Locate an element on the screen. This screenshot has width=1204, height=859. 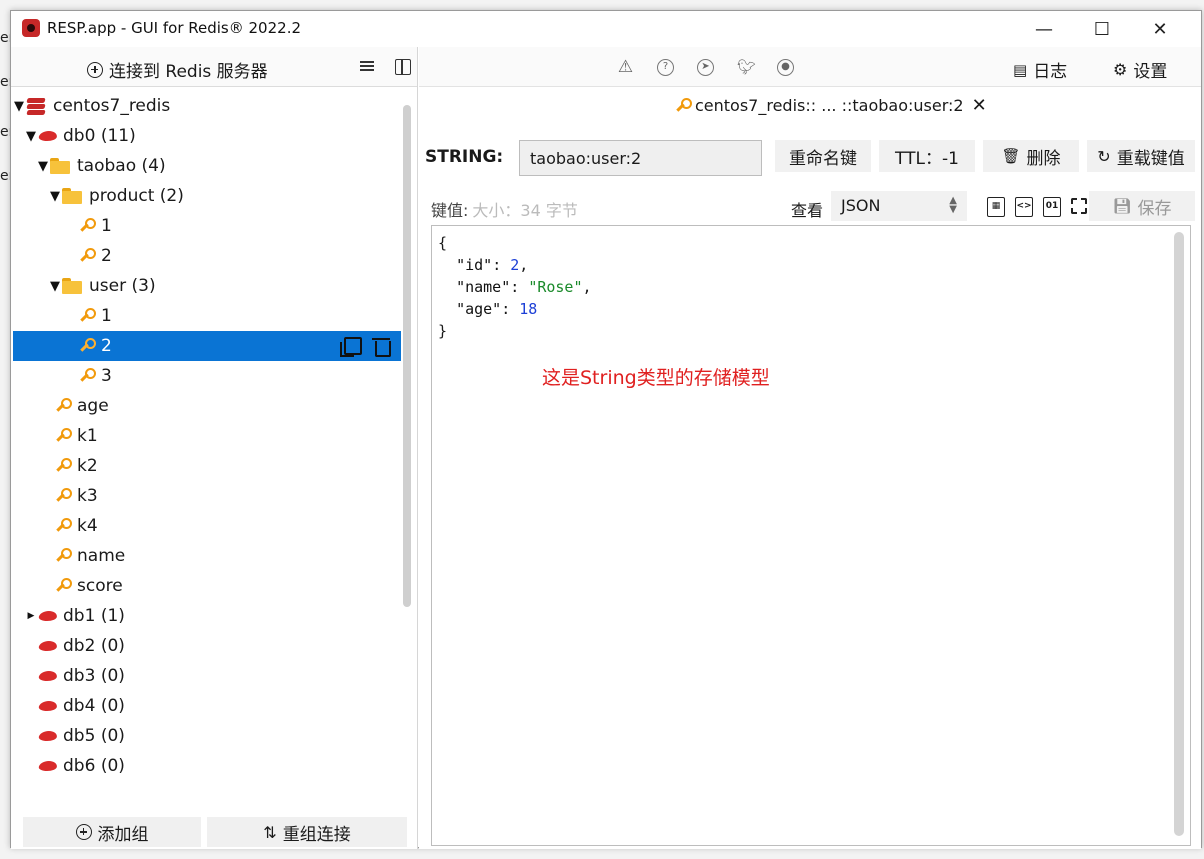
settings-button: ⚙ 设置 is located at coordinates (1140, 69).